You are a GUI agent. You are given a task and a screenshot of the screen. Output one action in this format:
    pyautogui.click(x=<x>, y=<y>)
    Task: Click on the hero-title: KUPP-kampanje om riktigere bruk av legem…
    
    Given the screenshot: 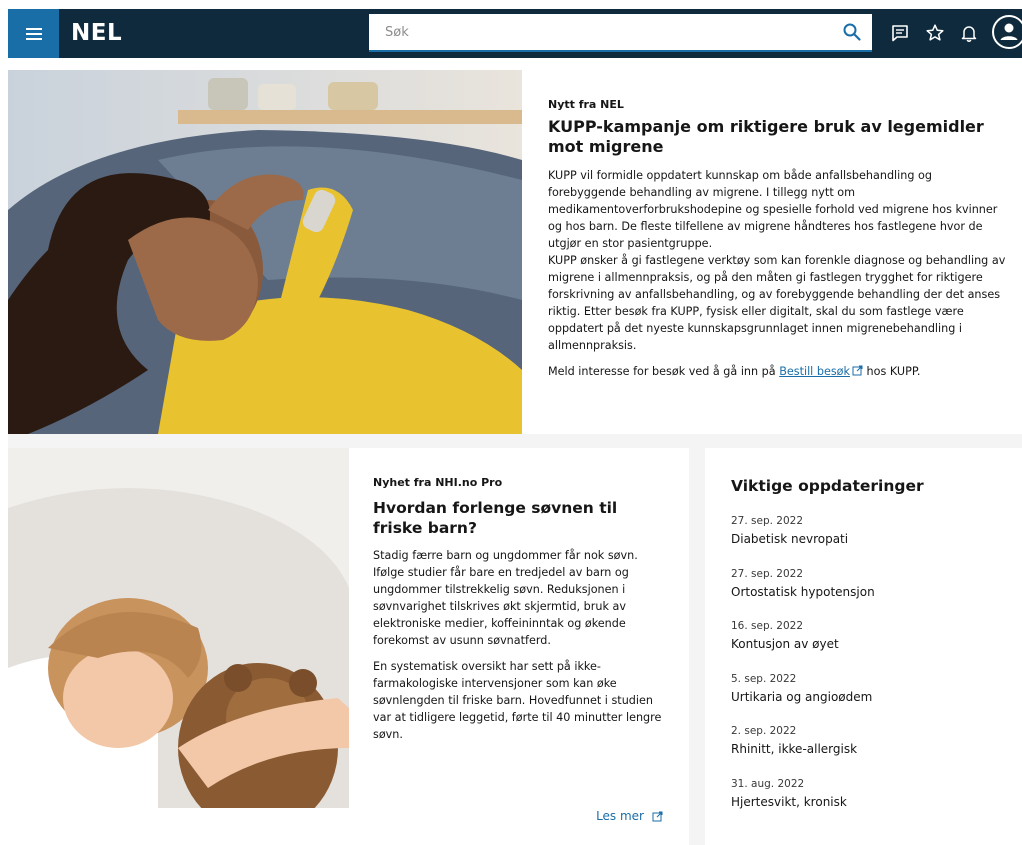 What is the action you would take?
    pyautogui.click(x=777, y=137)
    